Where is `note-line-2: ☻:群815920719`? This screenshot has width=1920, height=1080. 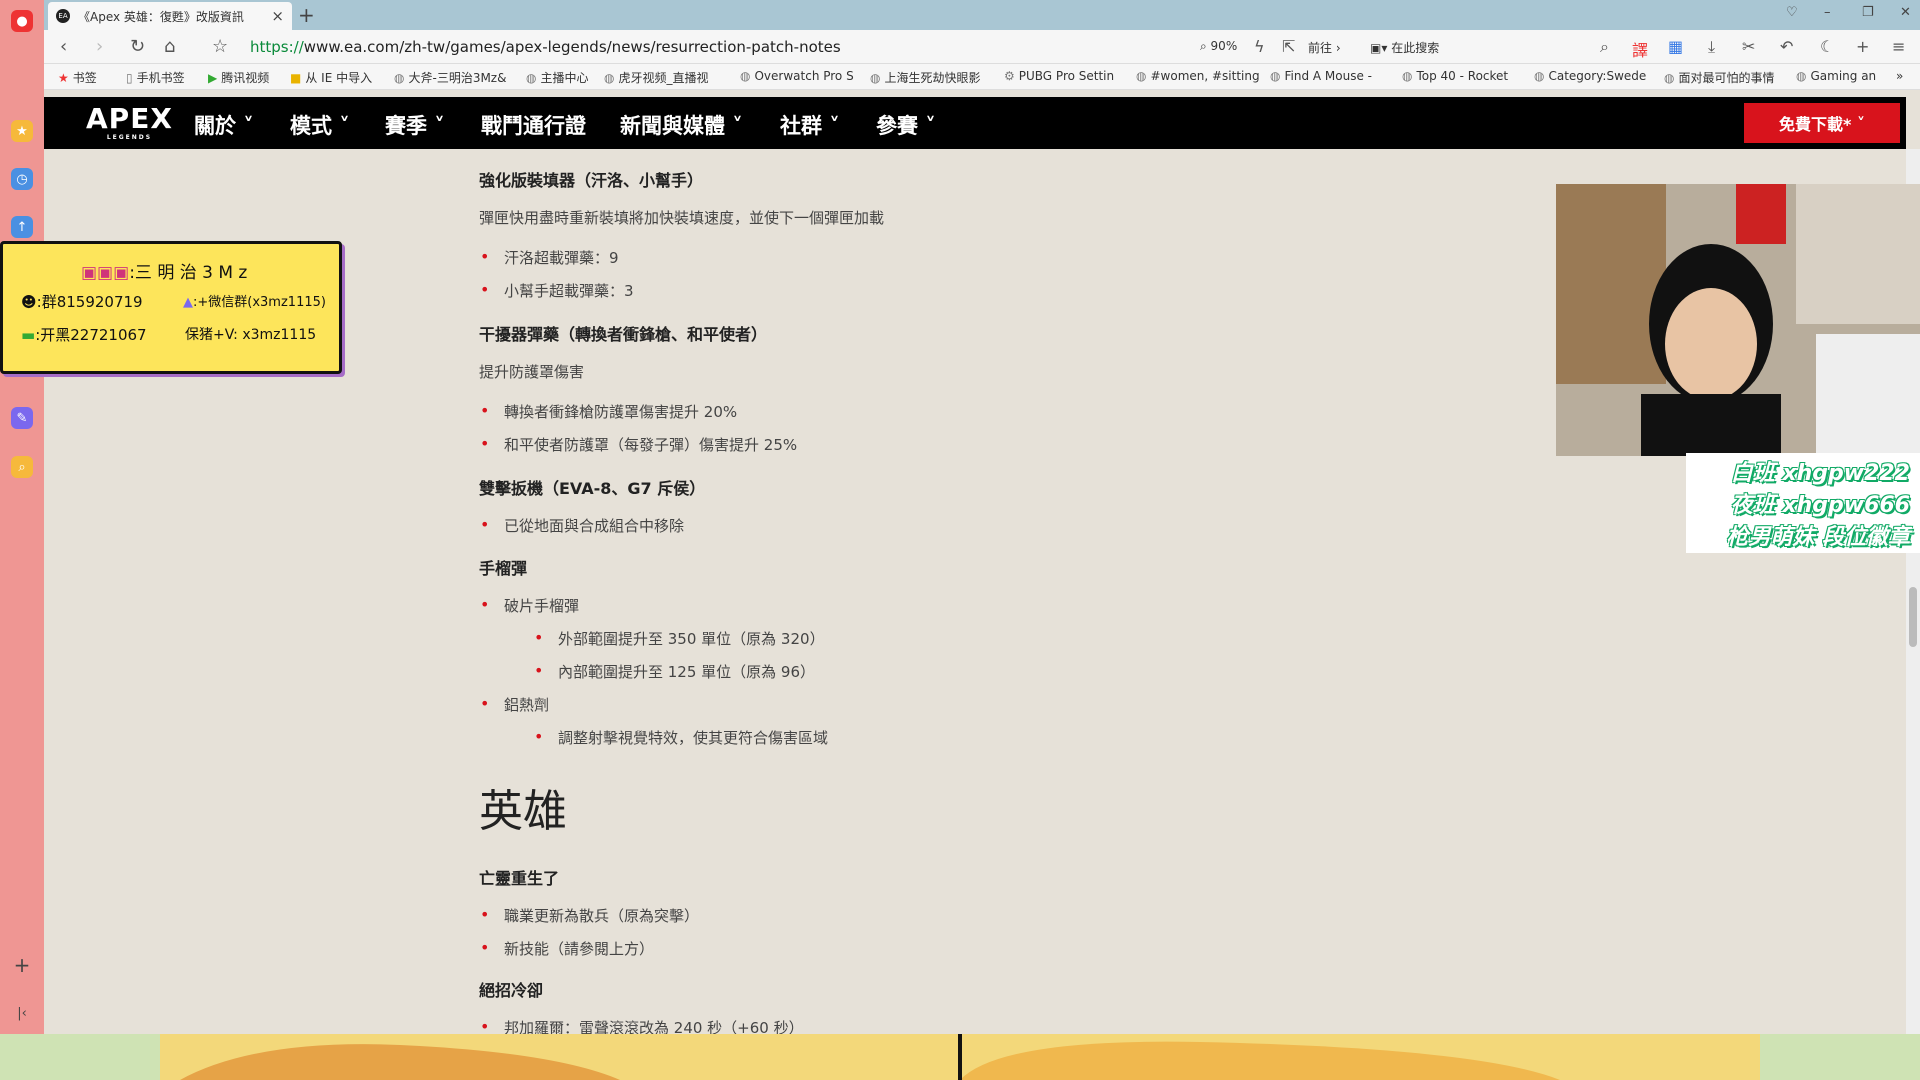
note-line-2: ☻:群815920719 is located at coordinates (82, 301).